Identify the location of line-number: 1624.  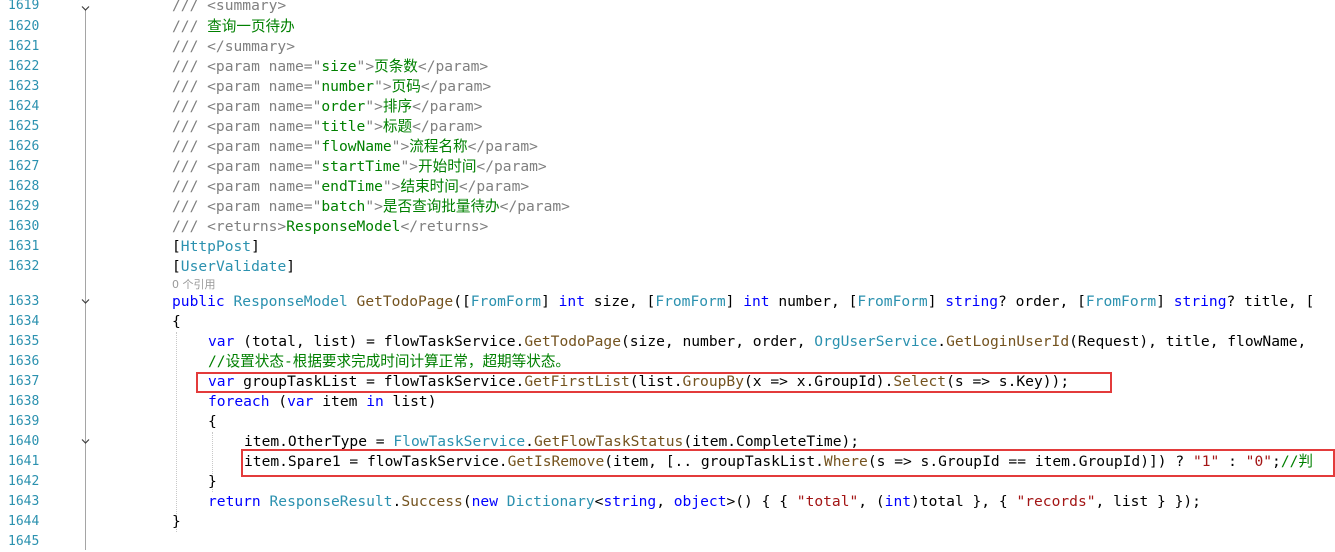
(24, 106).